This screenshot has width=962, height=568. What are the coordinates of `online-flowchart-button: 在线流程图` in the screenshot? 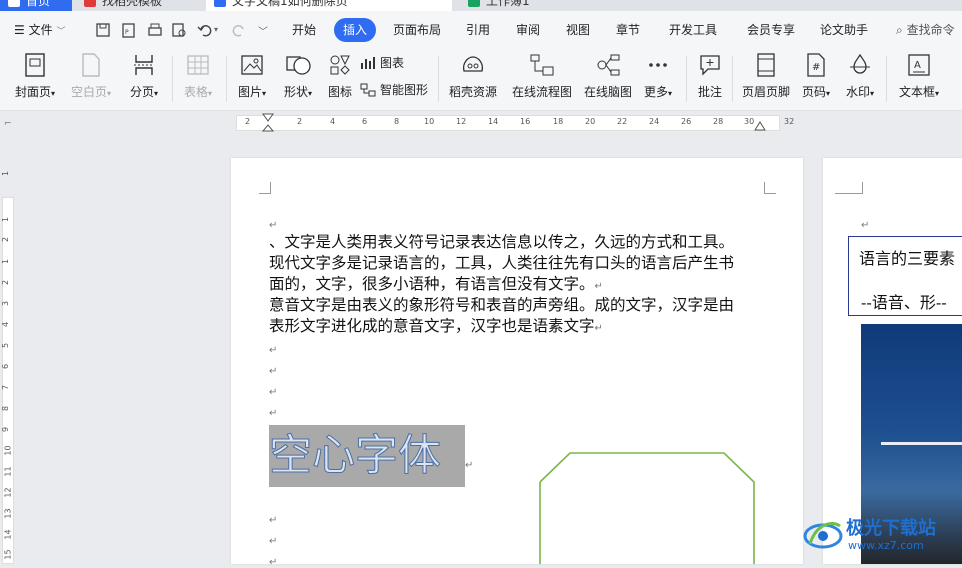 It's located at (542, 76).